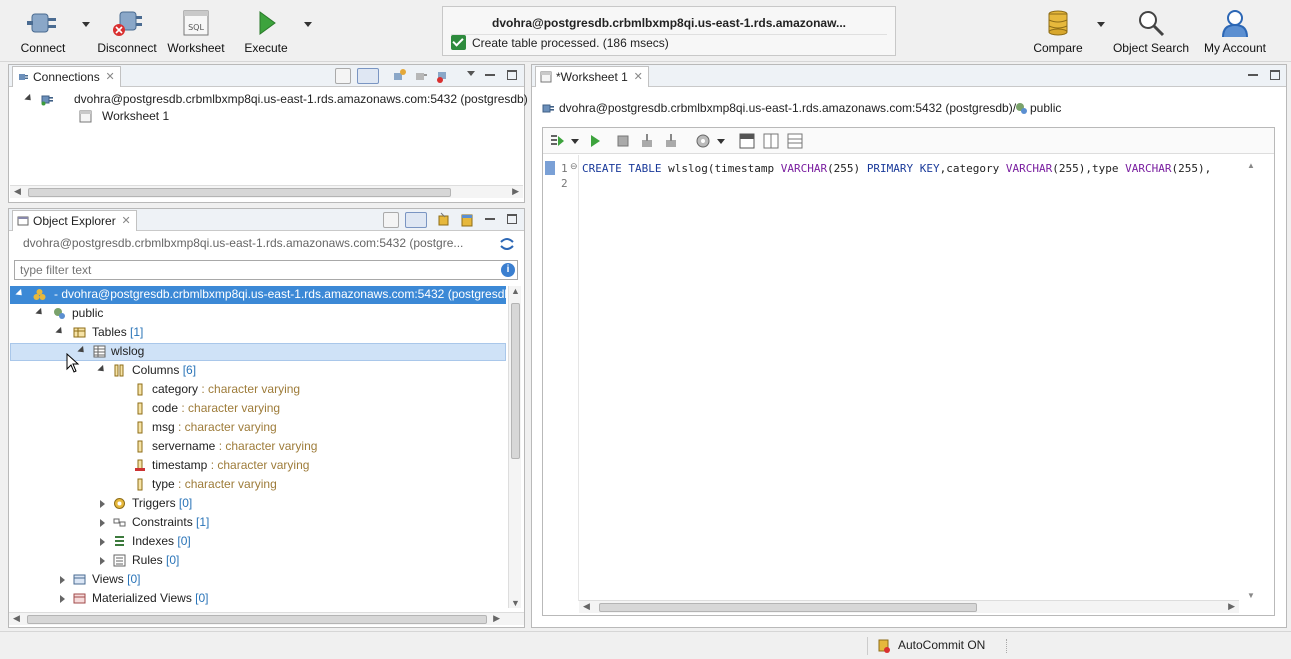 This screenshot has width=1291, height=659. I want to click on triggers-label: Triggers, so click(154, 503).